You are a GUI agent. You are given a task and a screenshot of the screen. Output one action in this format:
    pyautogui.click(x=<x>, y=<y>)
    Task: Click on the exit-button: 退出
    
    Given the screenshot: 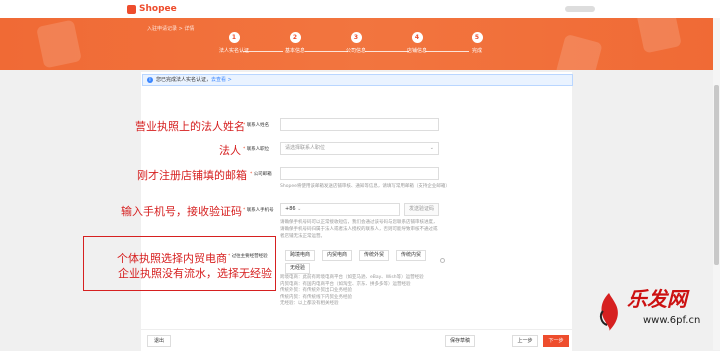 What is the action you would take?
    pyautogui.click(x=159, y=341)
    